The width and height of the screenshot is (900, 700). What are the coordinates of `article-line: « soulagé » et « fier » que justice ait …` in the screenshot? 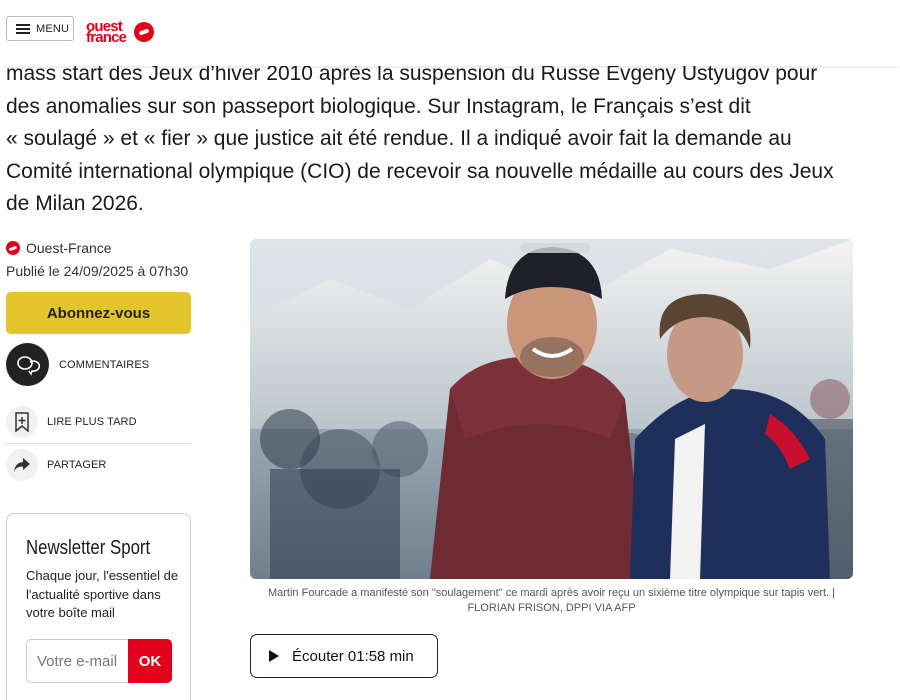 It's located at (399, 138).